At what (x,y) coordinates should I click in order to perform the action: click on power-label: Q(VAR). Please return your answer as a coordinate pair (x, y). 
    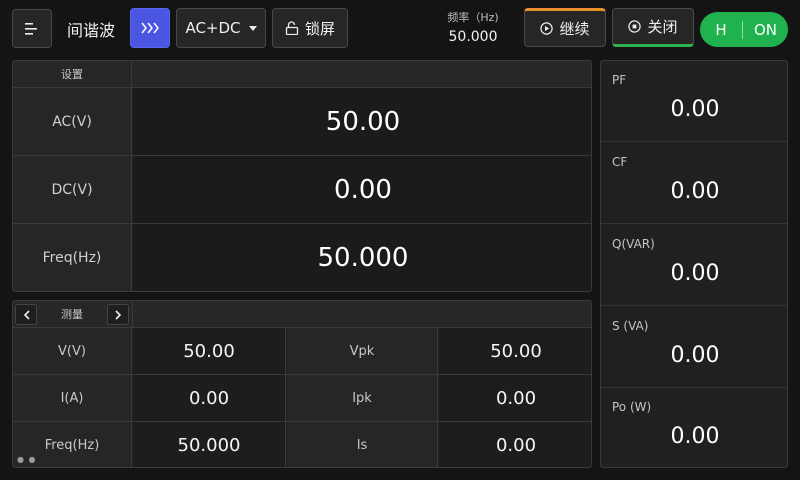
    Looking at the image, I should click on (633, 244).